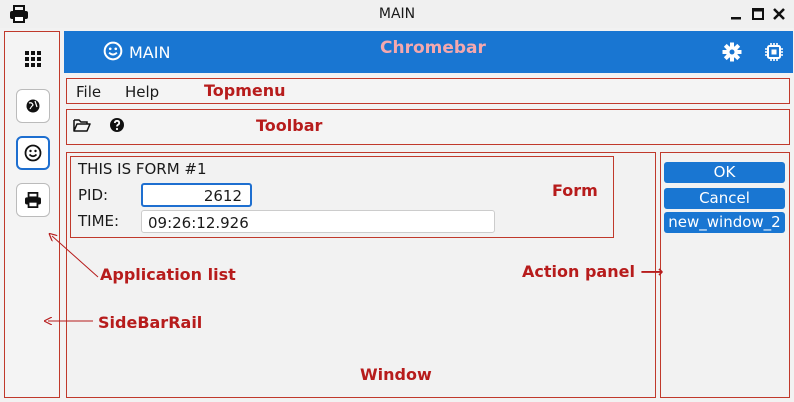 This screenshot has height=402, width=794. What do you see at coordinates (196, 195) in the screenshot?
I see `pid-field` at bounding box center [196, 195].